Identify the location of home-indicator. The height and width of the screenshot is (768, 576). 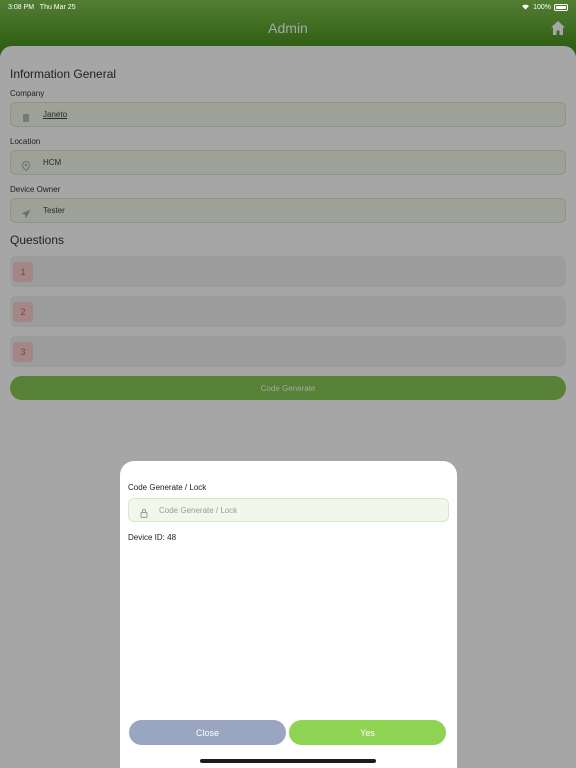
(288, 761).